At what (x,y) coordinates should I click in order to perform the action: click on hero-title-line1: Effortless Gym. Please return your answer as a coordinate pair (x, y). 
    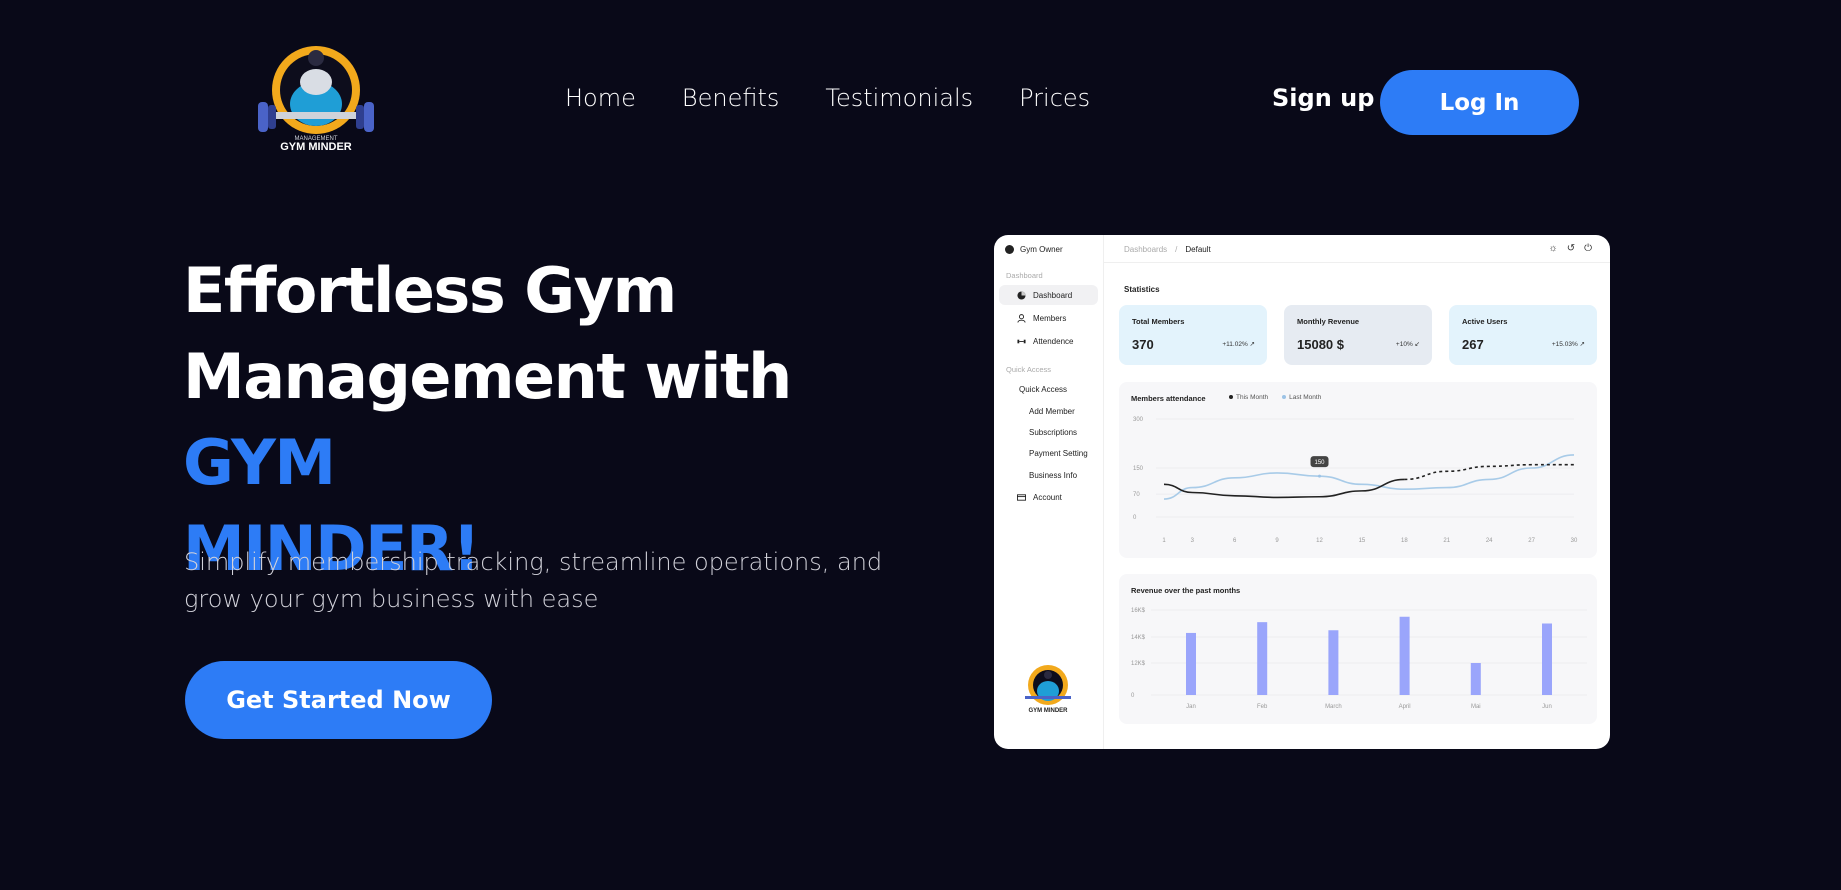
    Looking at the image, I should click on (430, 290).